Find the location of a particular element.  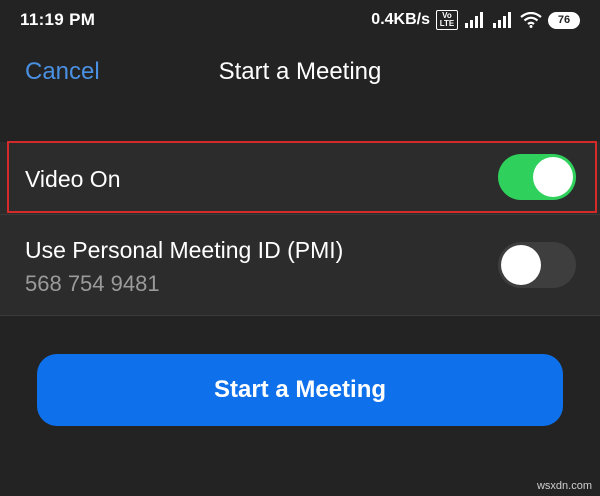

pmi-label: Use Personal Meeting ID (PMI) is located at coordinates (184, 250).